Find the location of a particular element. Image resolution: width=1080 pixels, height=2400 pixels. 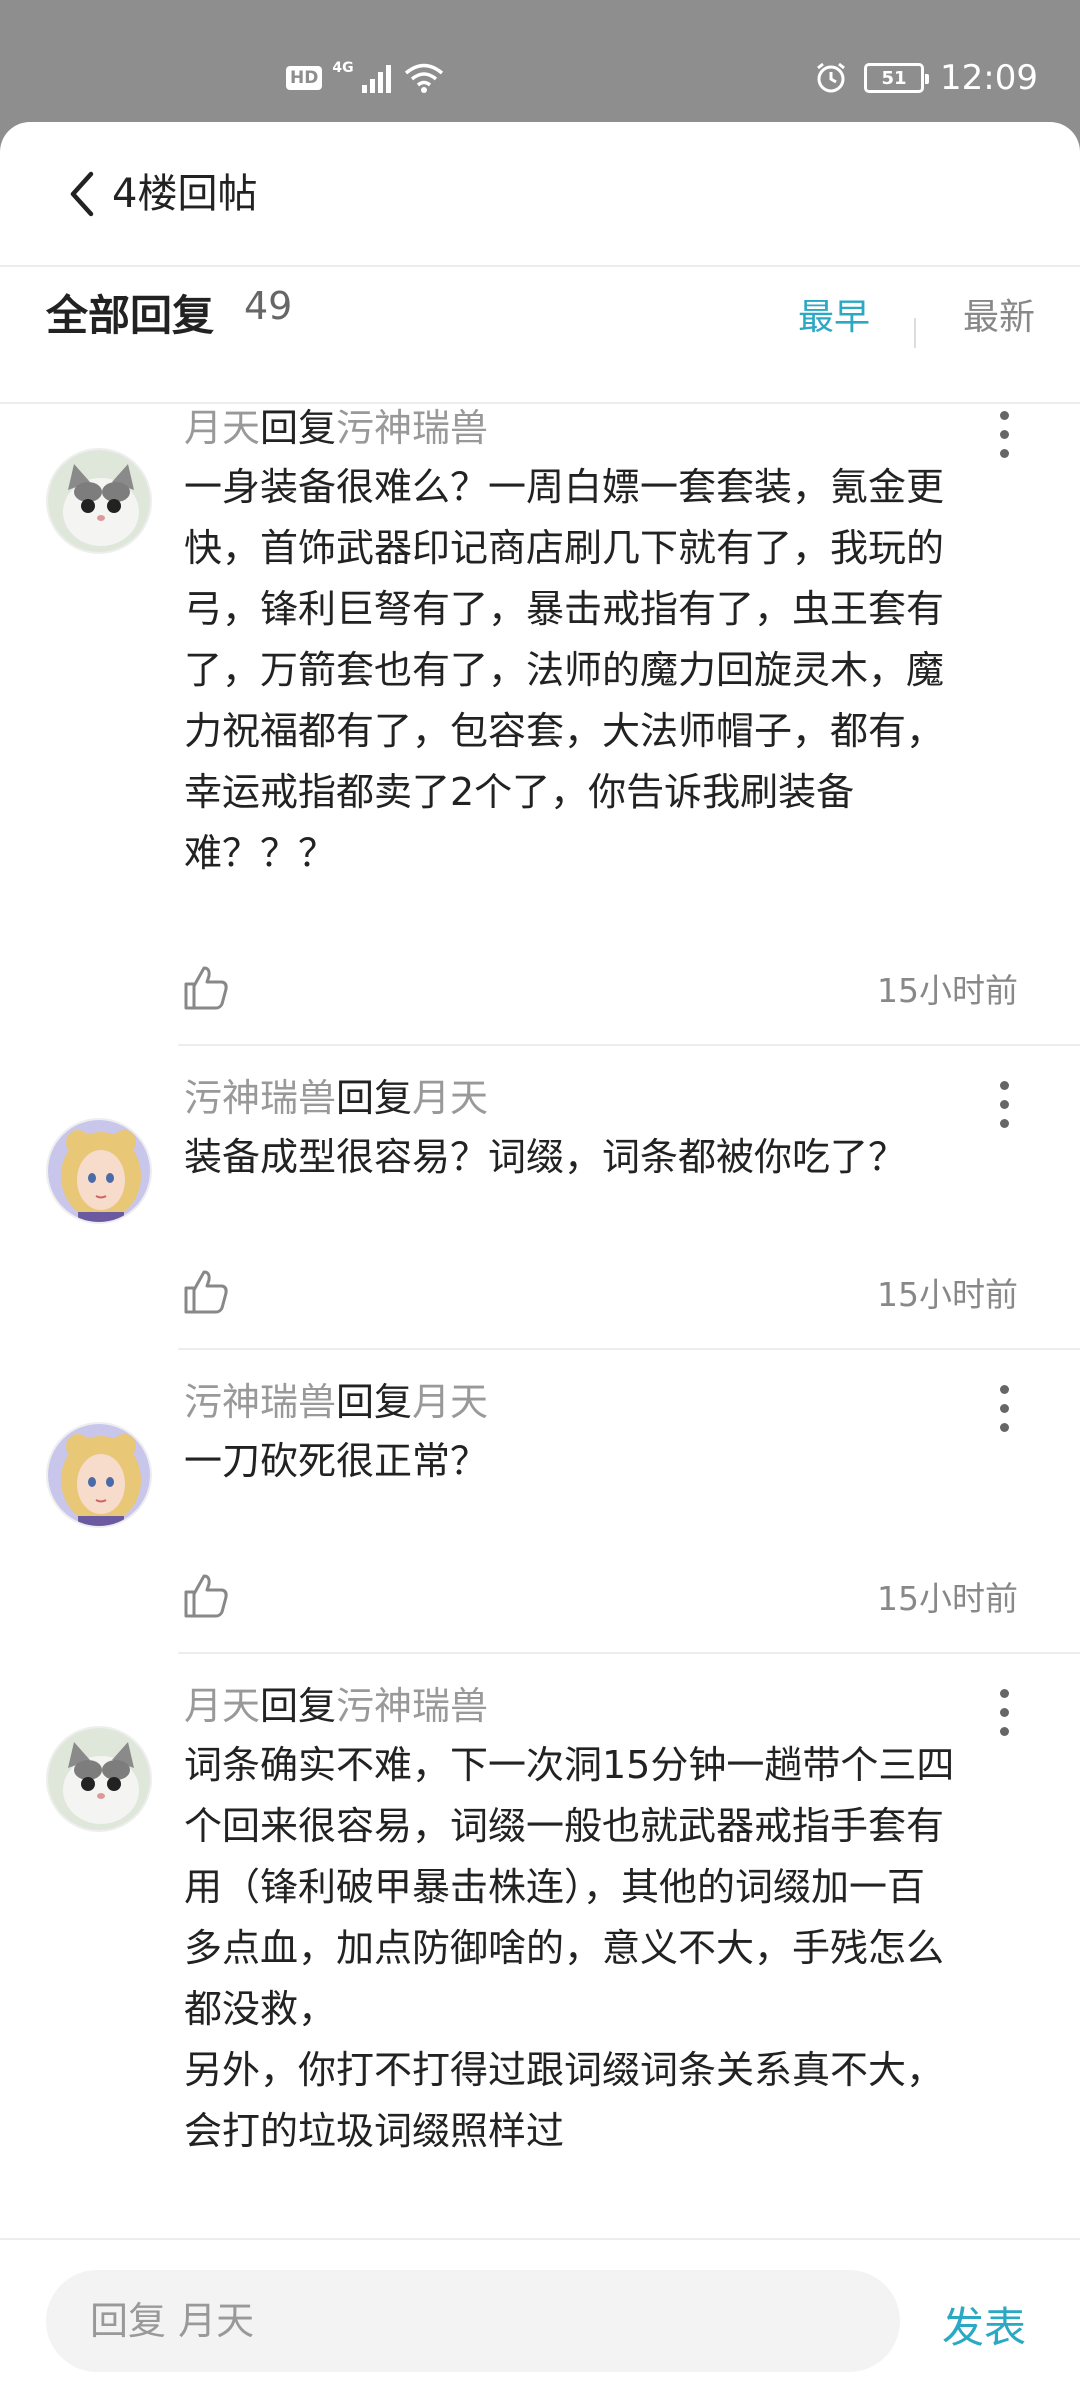

status-time: 12:09 is located at coordinates (989, 78).